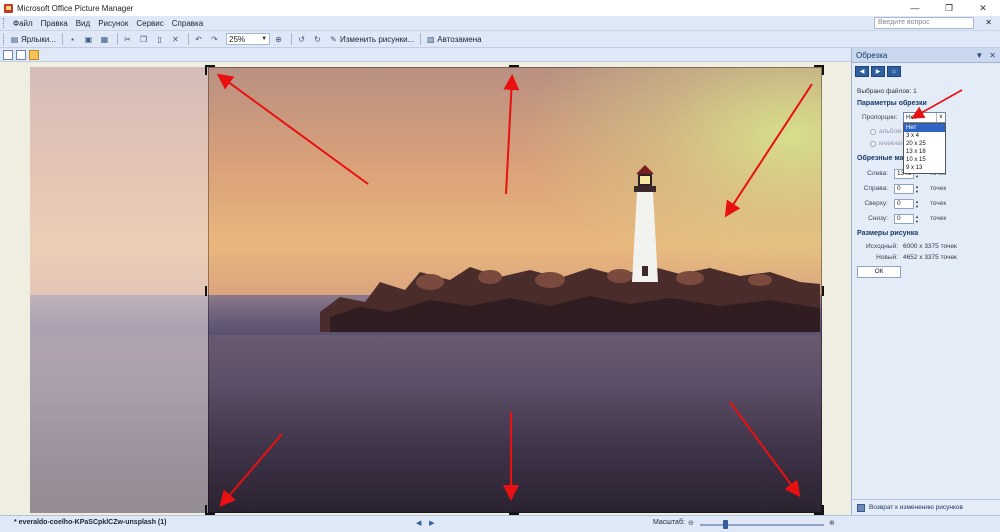 The height and width of the screenshot is (532, 1000). What do you see at coordinates (917, 204) in the screenshot?
I see `top-spin-arrows: ▲ ▼` at bounding box center [917, 204].